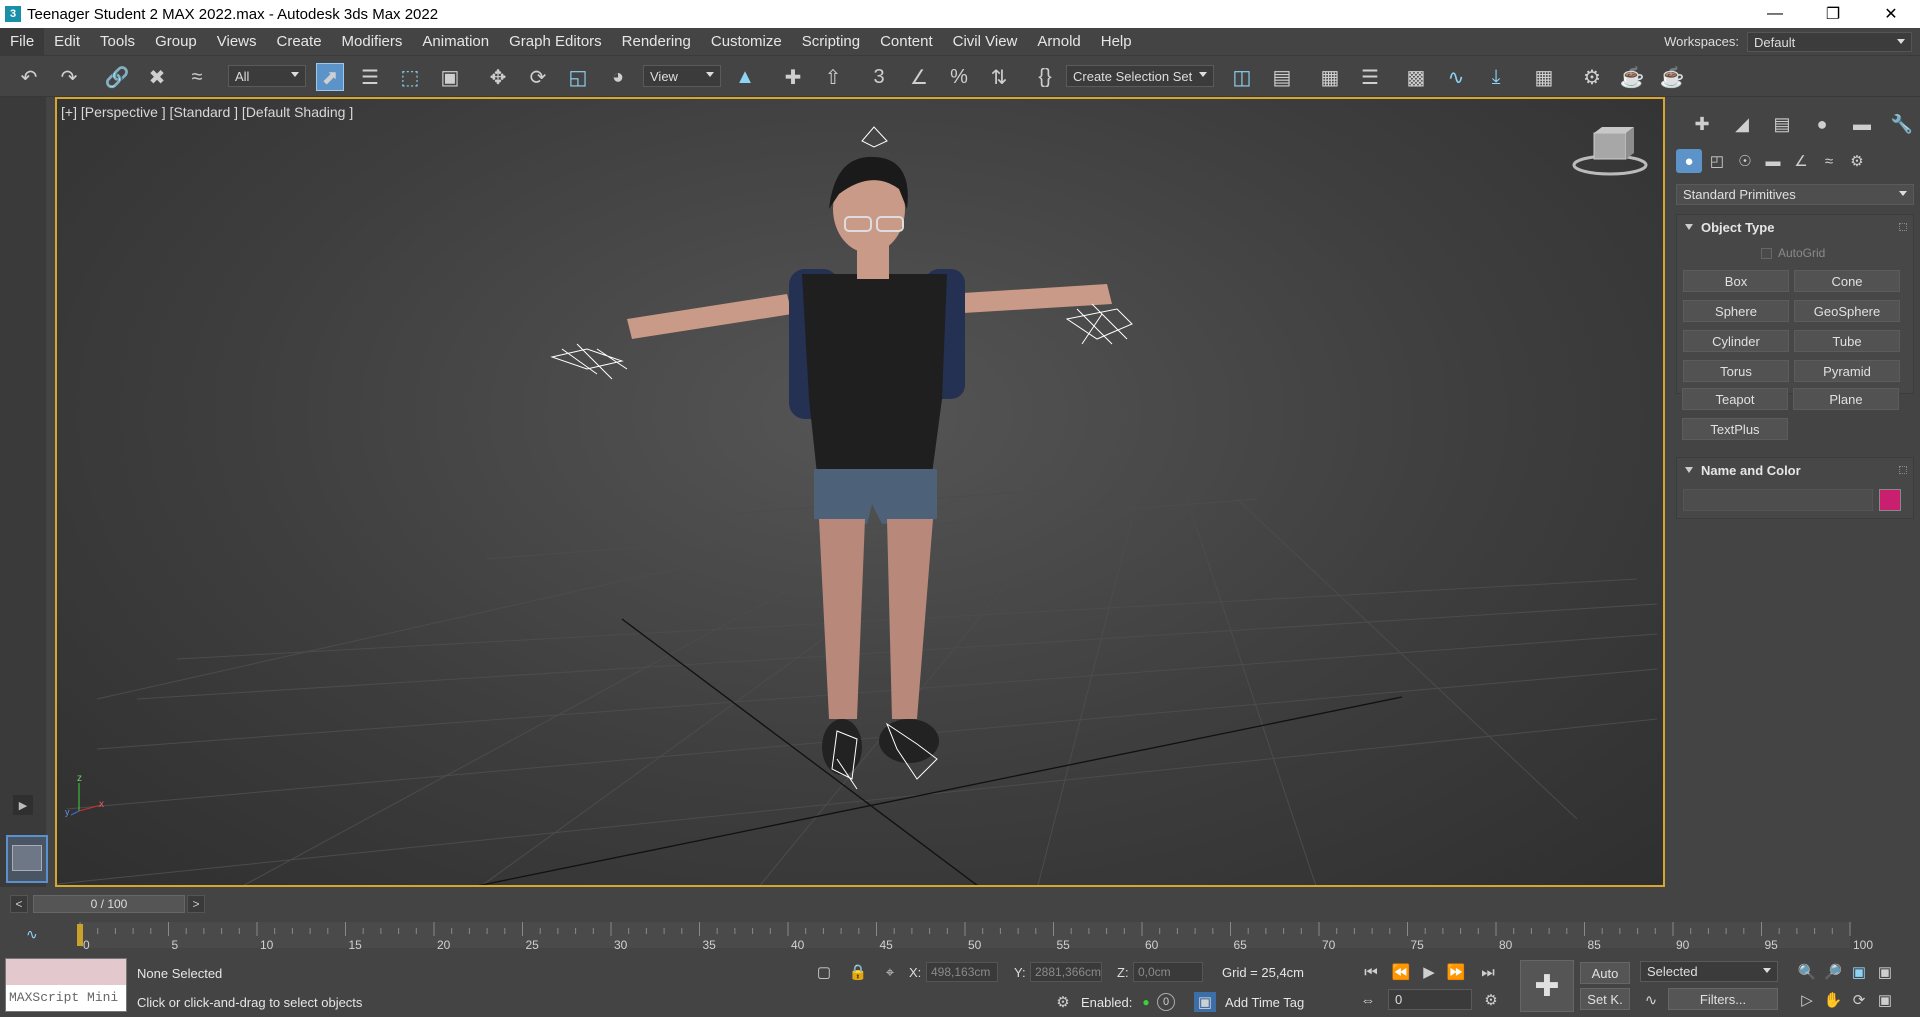 This screenshot has width=1920, height=1017. I want to click on selection-lock-icon: 🔒, so click(858, 972).